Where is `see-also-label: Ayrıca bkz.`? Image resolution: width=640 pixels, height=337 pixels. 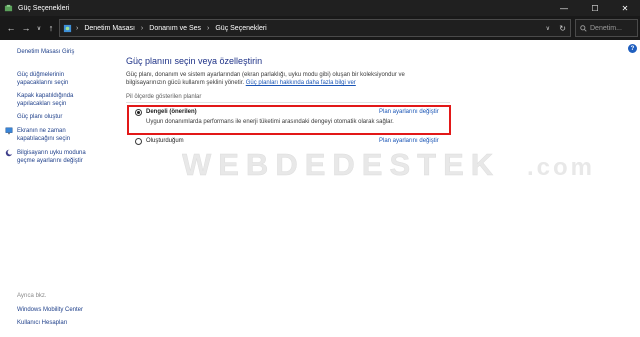 see-also-label: Ayrıca bkz. is located at coordinates (32, 296).